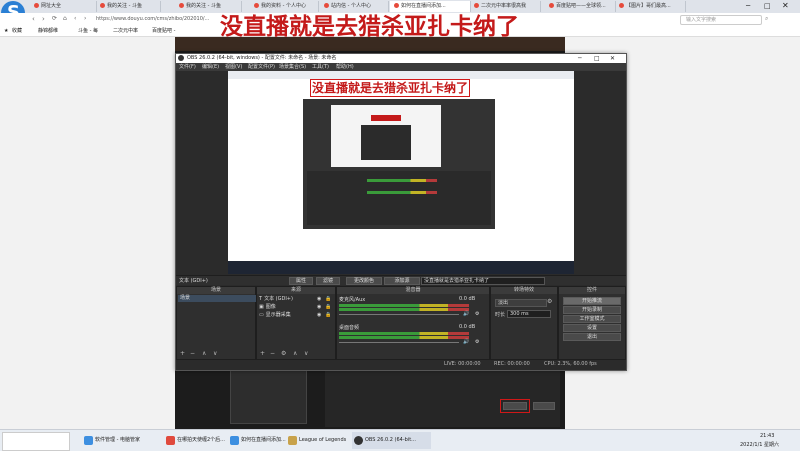 The height and width of the screenshot is (451, 800). Describe the element at coordinates (75, 18) in the screenshot. I see `back-arrow-icon: ‹` at that location.